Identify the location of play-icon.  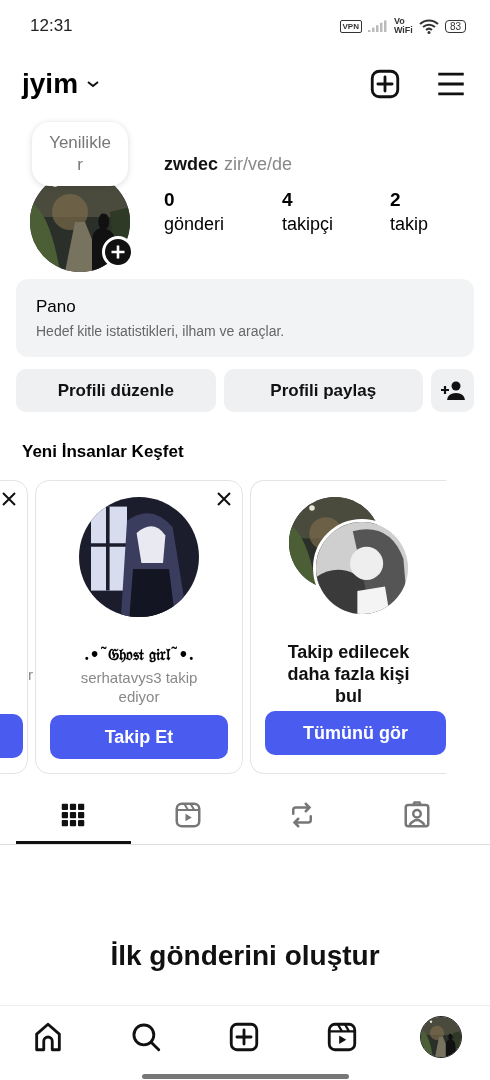
(342, 1037).